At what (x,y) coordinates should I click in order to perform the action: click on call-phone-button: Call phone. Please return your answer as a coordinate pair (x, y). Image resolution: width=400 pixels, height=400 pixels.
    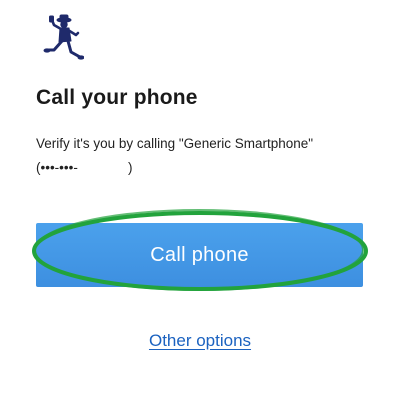
    Looking at the image, I should click on (199, 255).